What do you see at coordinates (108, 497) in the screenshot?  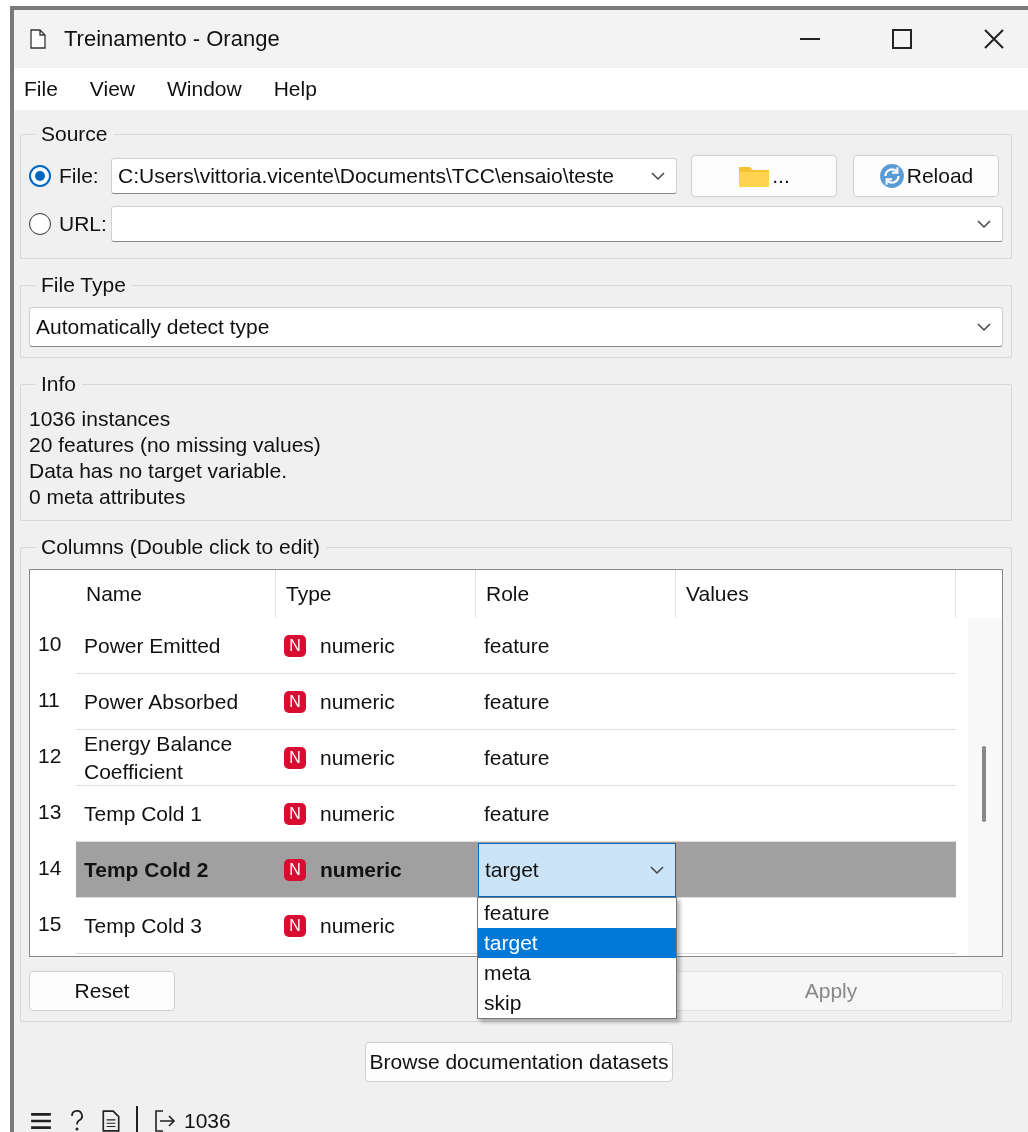 I see `info-line: 0 meta attributes` at bounding box center [108, 497].